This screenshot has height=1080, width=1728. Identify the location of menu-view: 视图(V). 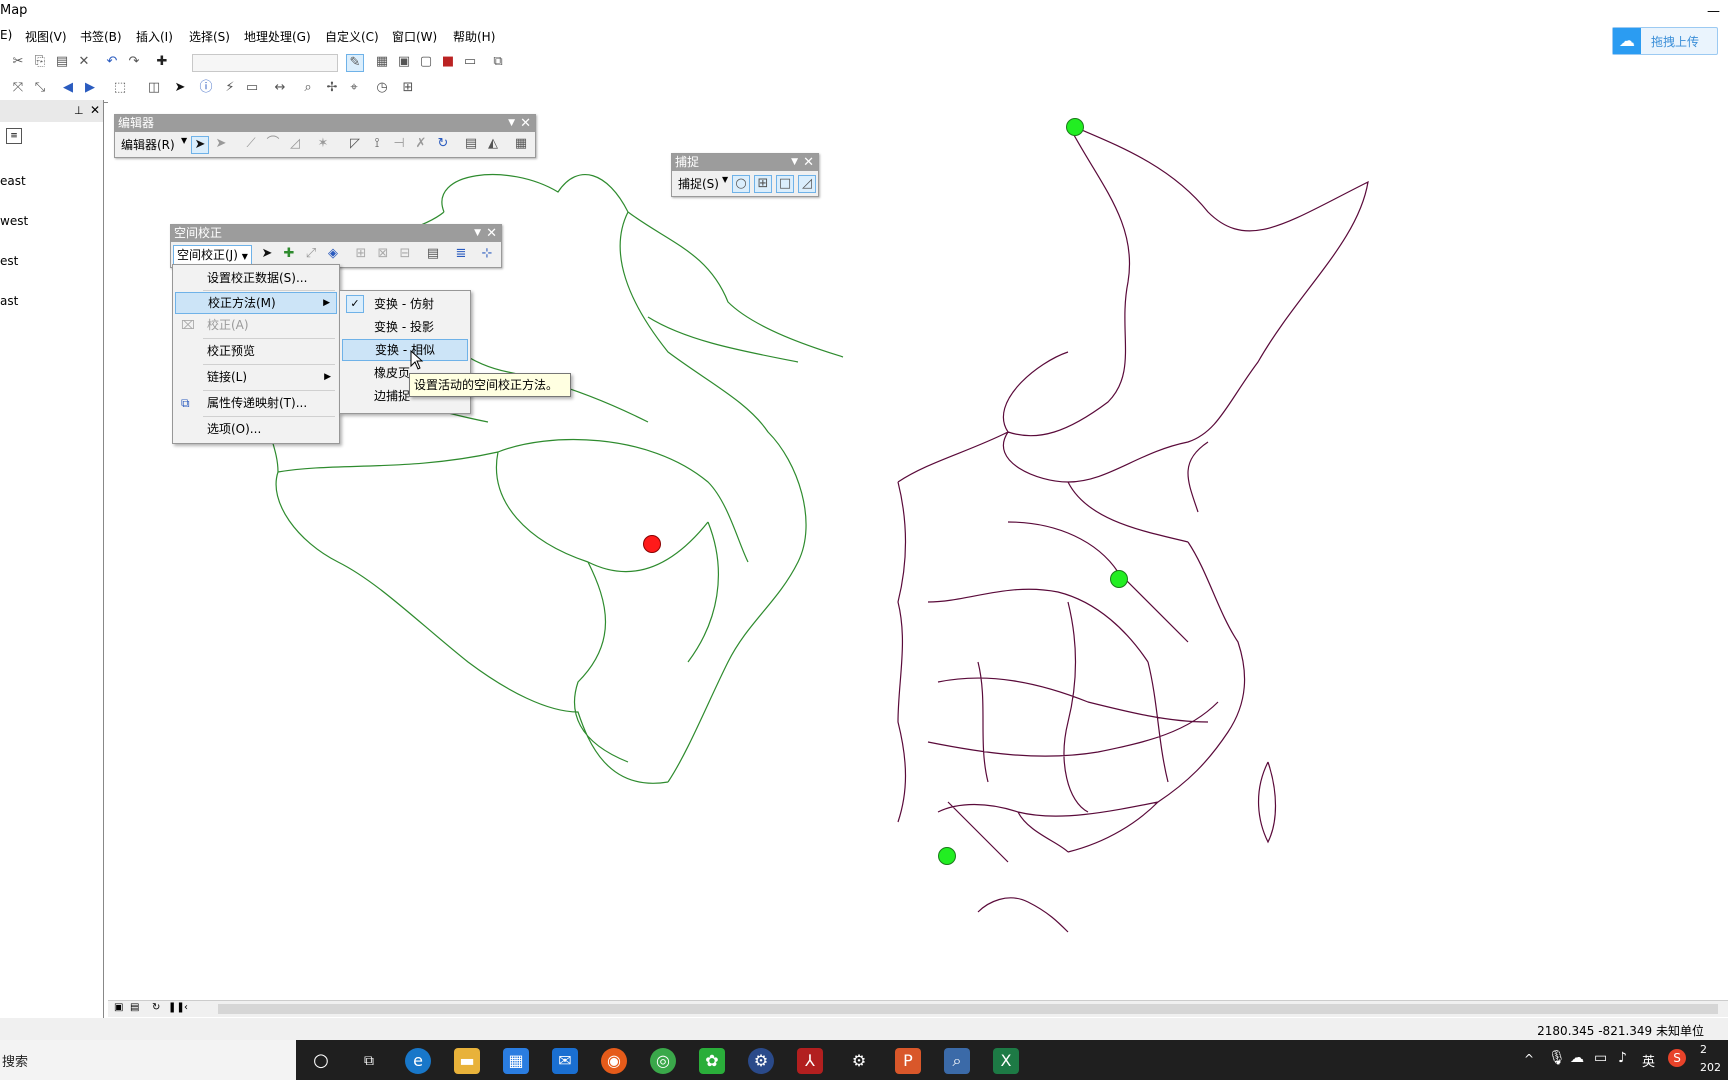
(46, 36).